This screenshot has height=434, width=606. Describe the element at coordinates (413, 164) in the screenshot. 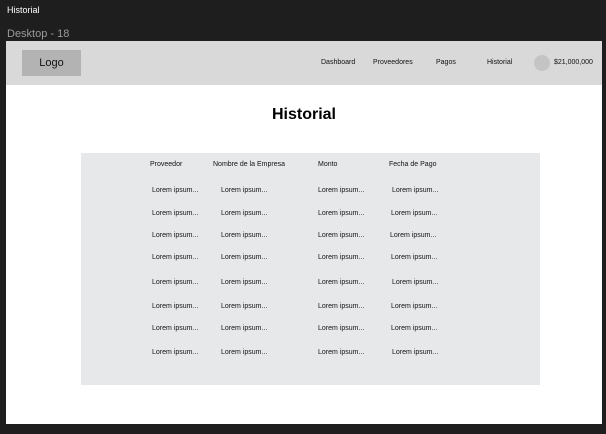

I see `column-header-fecha: Fecha de Pago` at that location.